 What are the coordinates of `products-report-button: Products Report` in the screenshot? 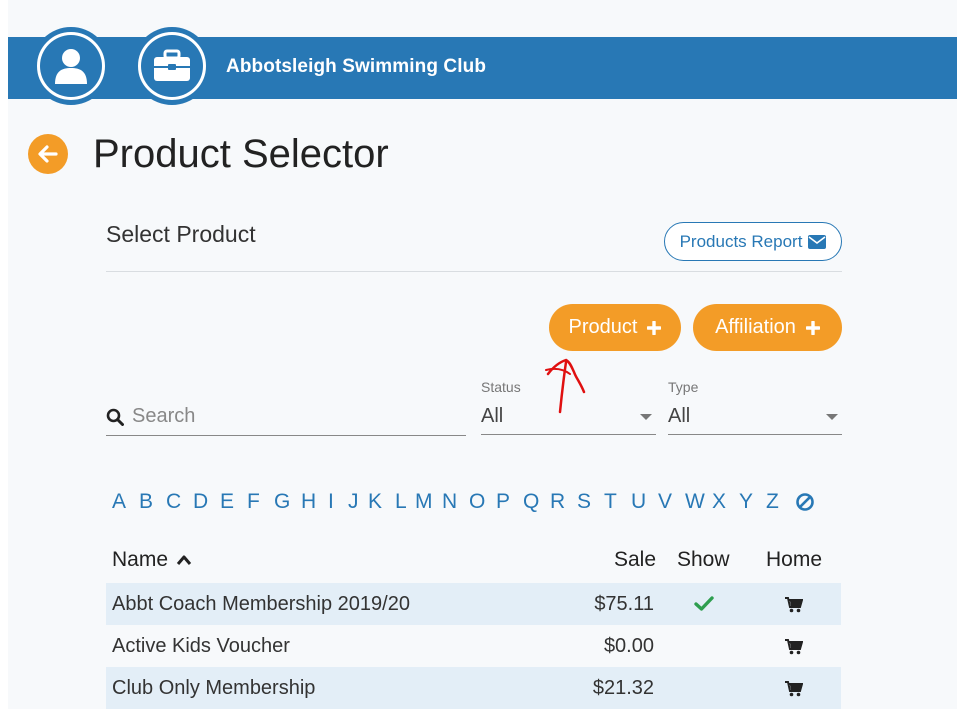 It's located at (753, 241).